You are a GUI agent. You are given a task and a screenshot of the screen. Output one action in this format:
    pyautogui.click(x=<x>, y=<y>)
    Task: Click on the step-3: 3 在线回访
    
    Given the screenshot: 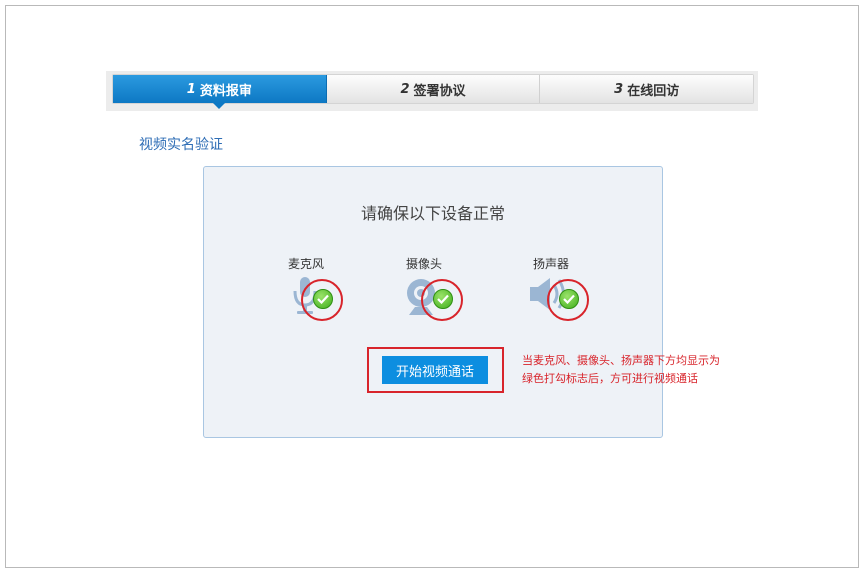 What is the action you would take?
    pyautogui.click(x=647, y=89)
    